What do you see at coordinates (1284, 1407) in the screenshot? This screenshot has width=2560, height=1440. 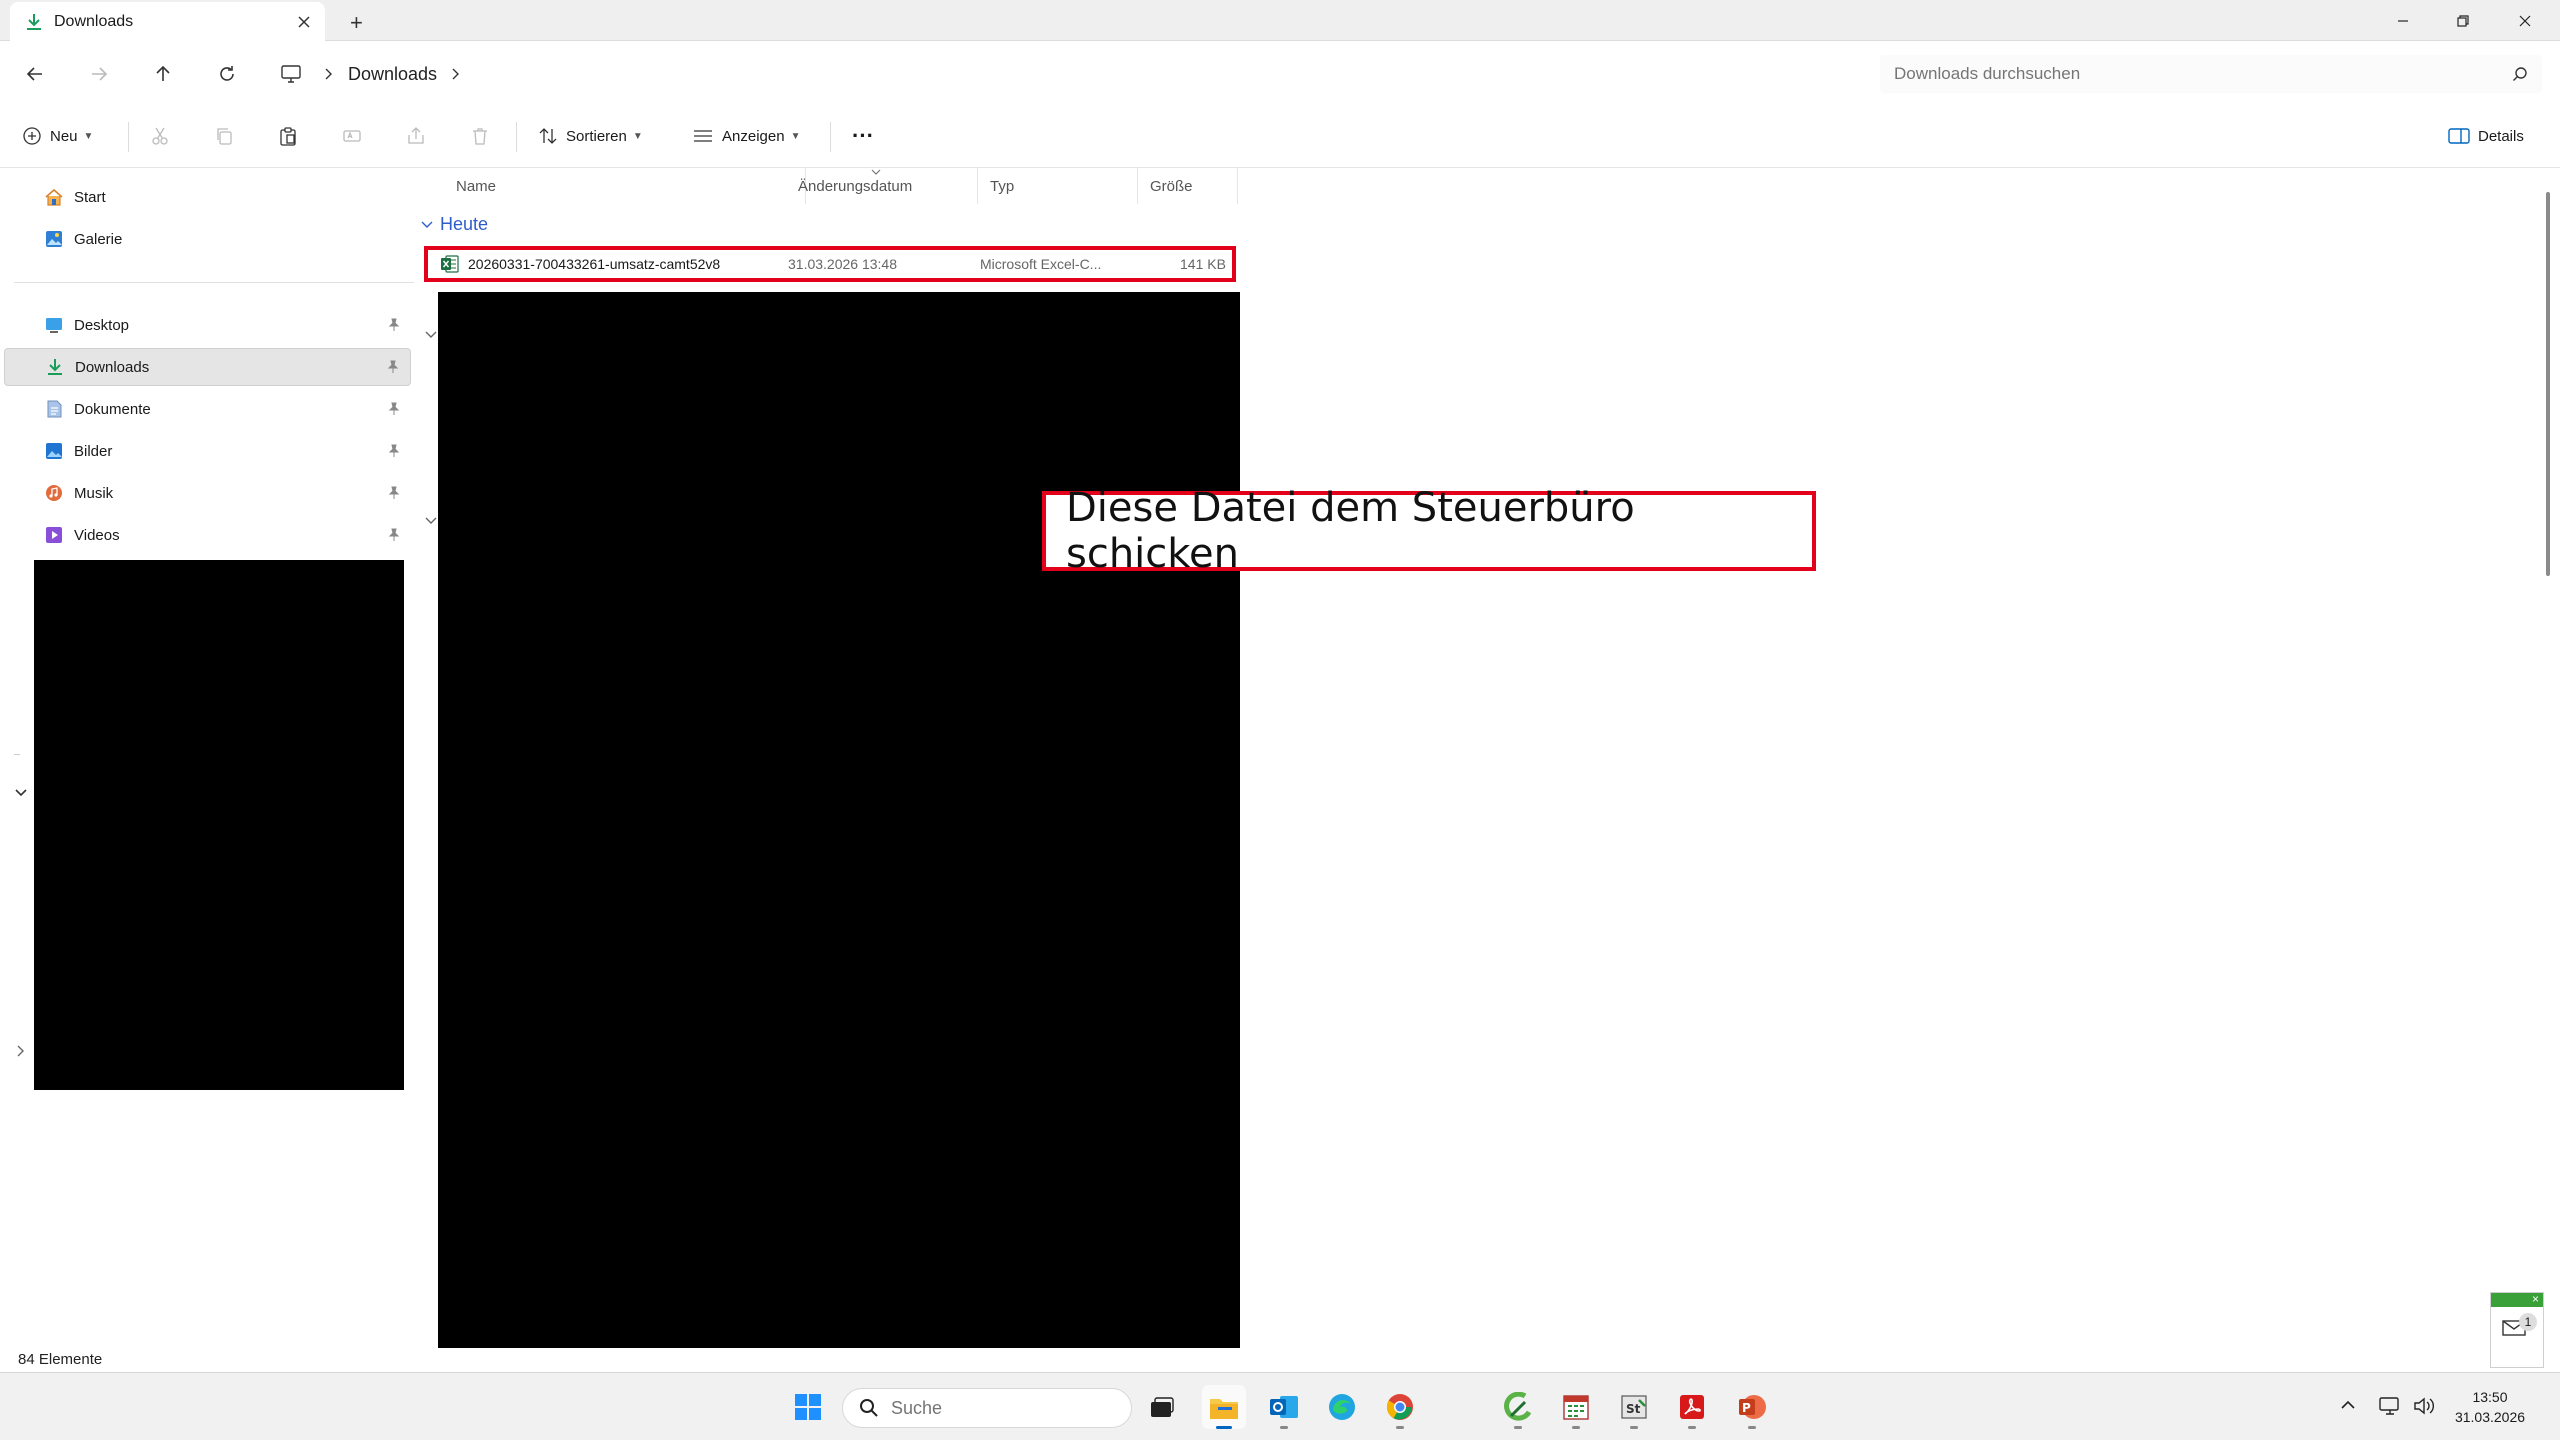 I see `taskbar-outlook` at bounding box center [1284, 1407].